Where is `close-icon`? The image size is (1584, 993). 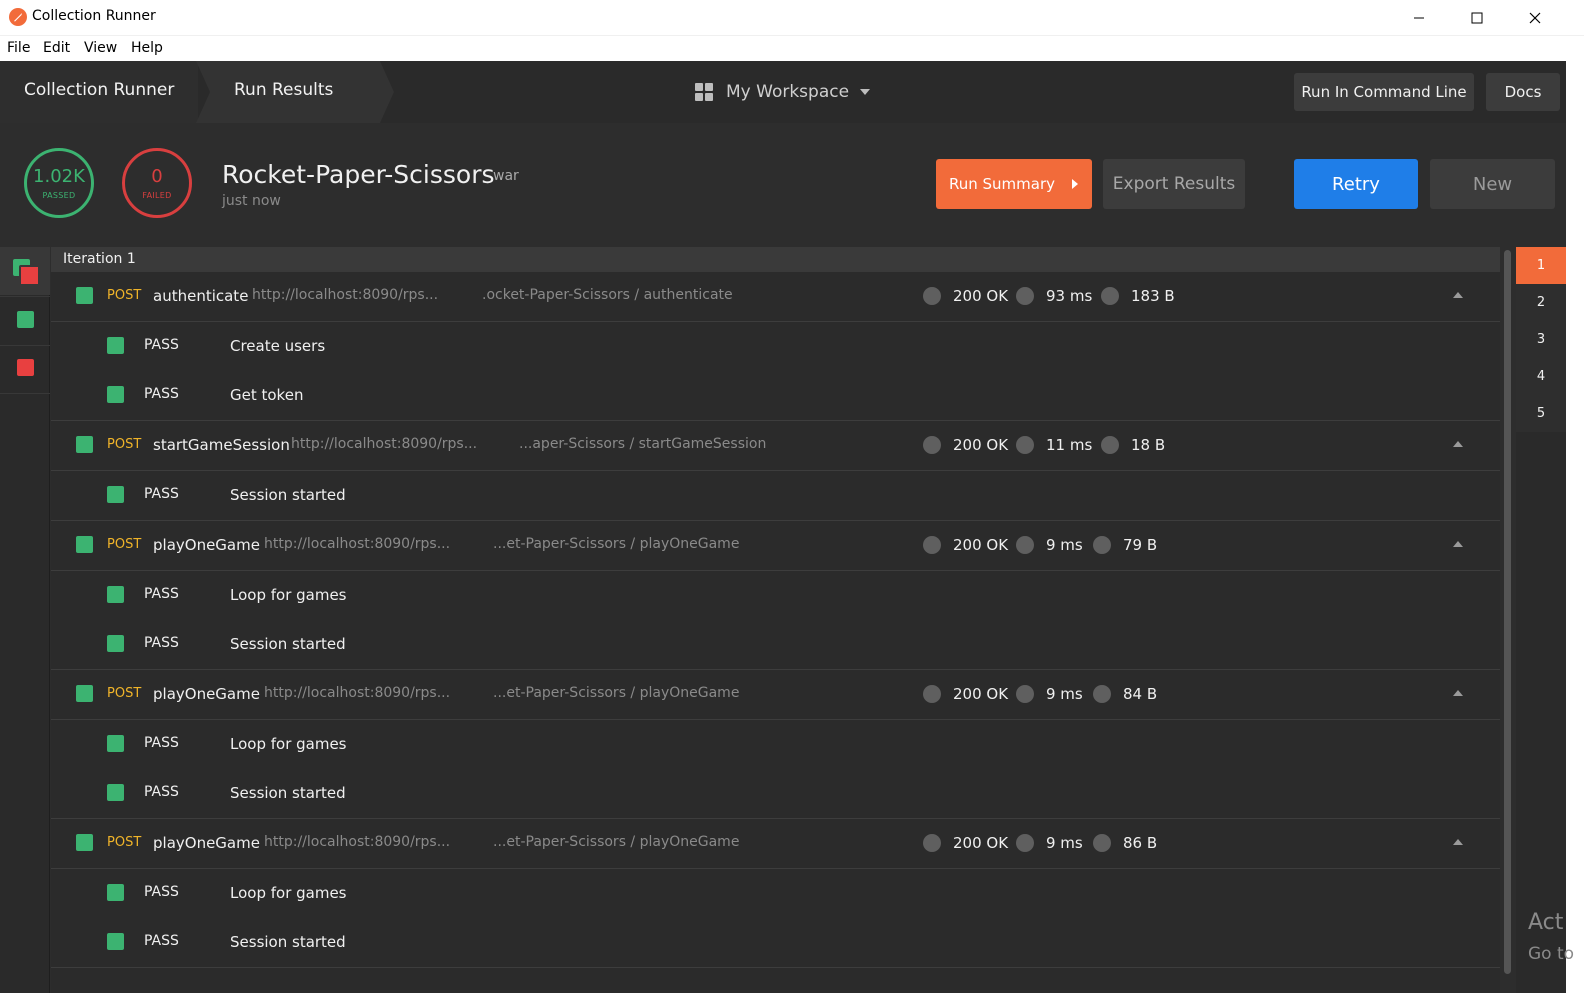 close-icon is located at coordinates (1535, 17).